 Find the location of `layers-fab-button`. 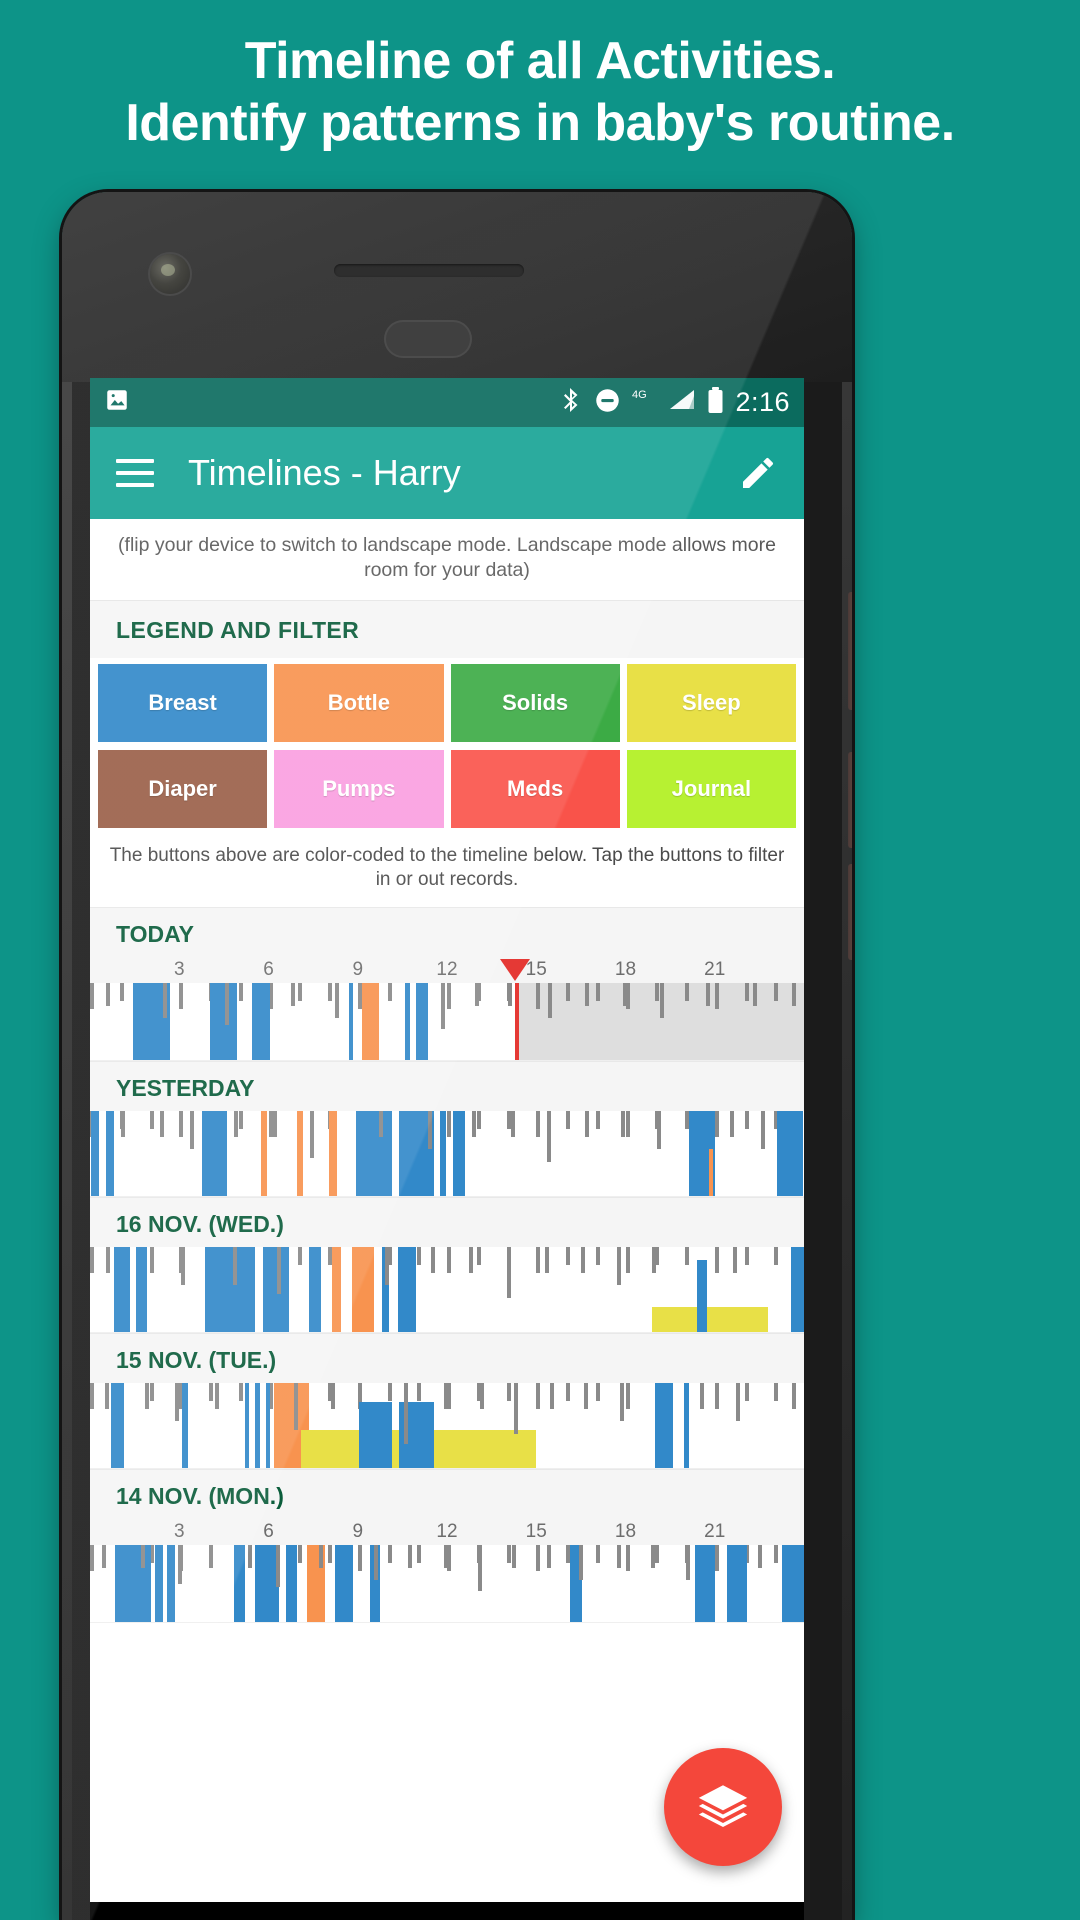

layers-fab-button is located at coordinates (723, 1807).